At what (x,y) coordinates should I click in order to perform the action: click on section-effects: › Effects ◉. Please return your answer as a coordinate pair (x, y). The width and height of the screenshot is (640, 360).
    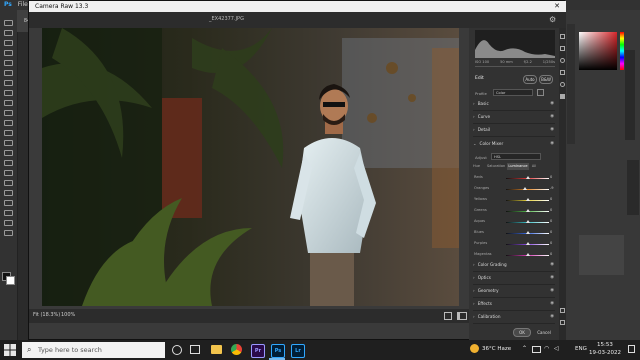
    Looking at the image, I should click on (514, 306).